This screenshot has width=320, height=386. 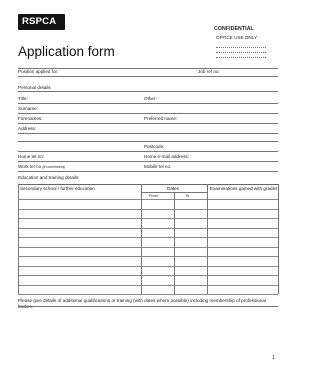 I want to click on home-tel-label: Home tel no:, so click(x=31, y=156).